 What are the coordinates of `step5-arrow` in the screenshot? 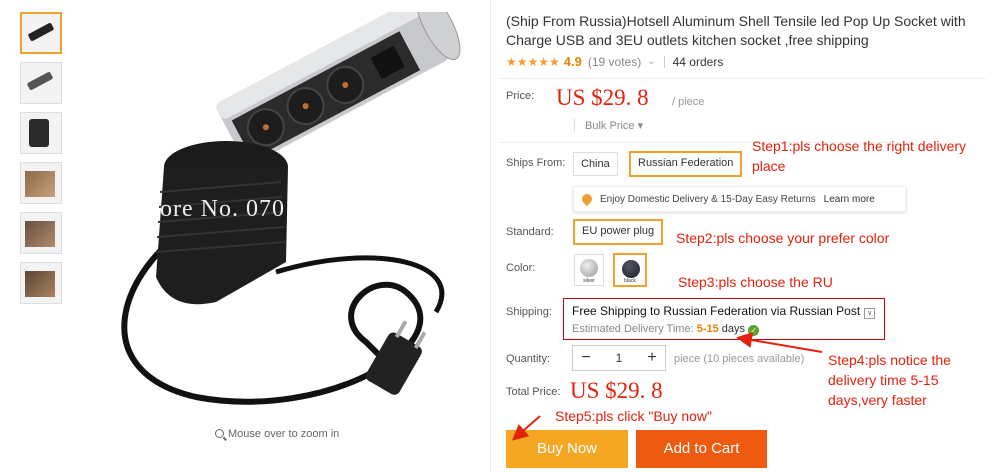 It's located at (526, 428).